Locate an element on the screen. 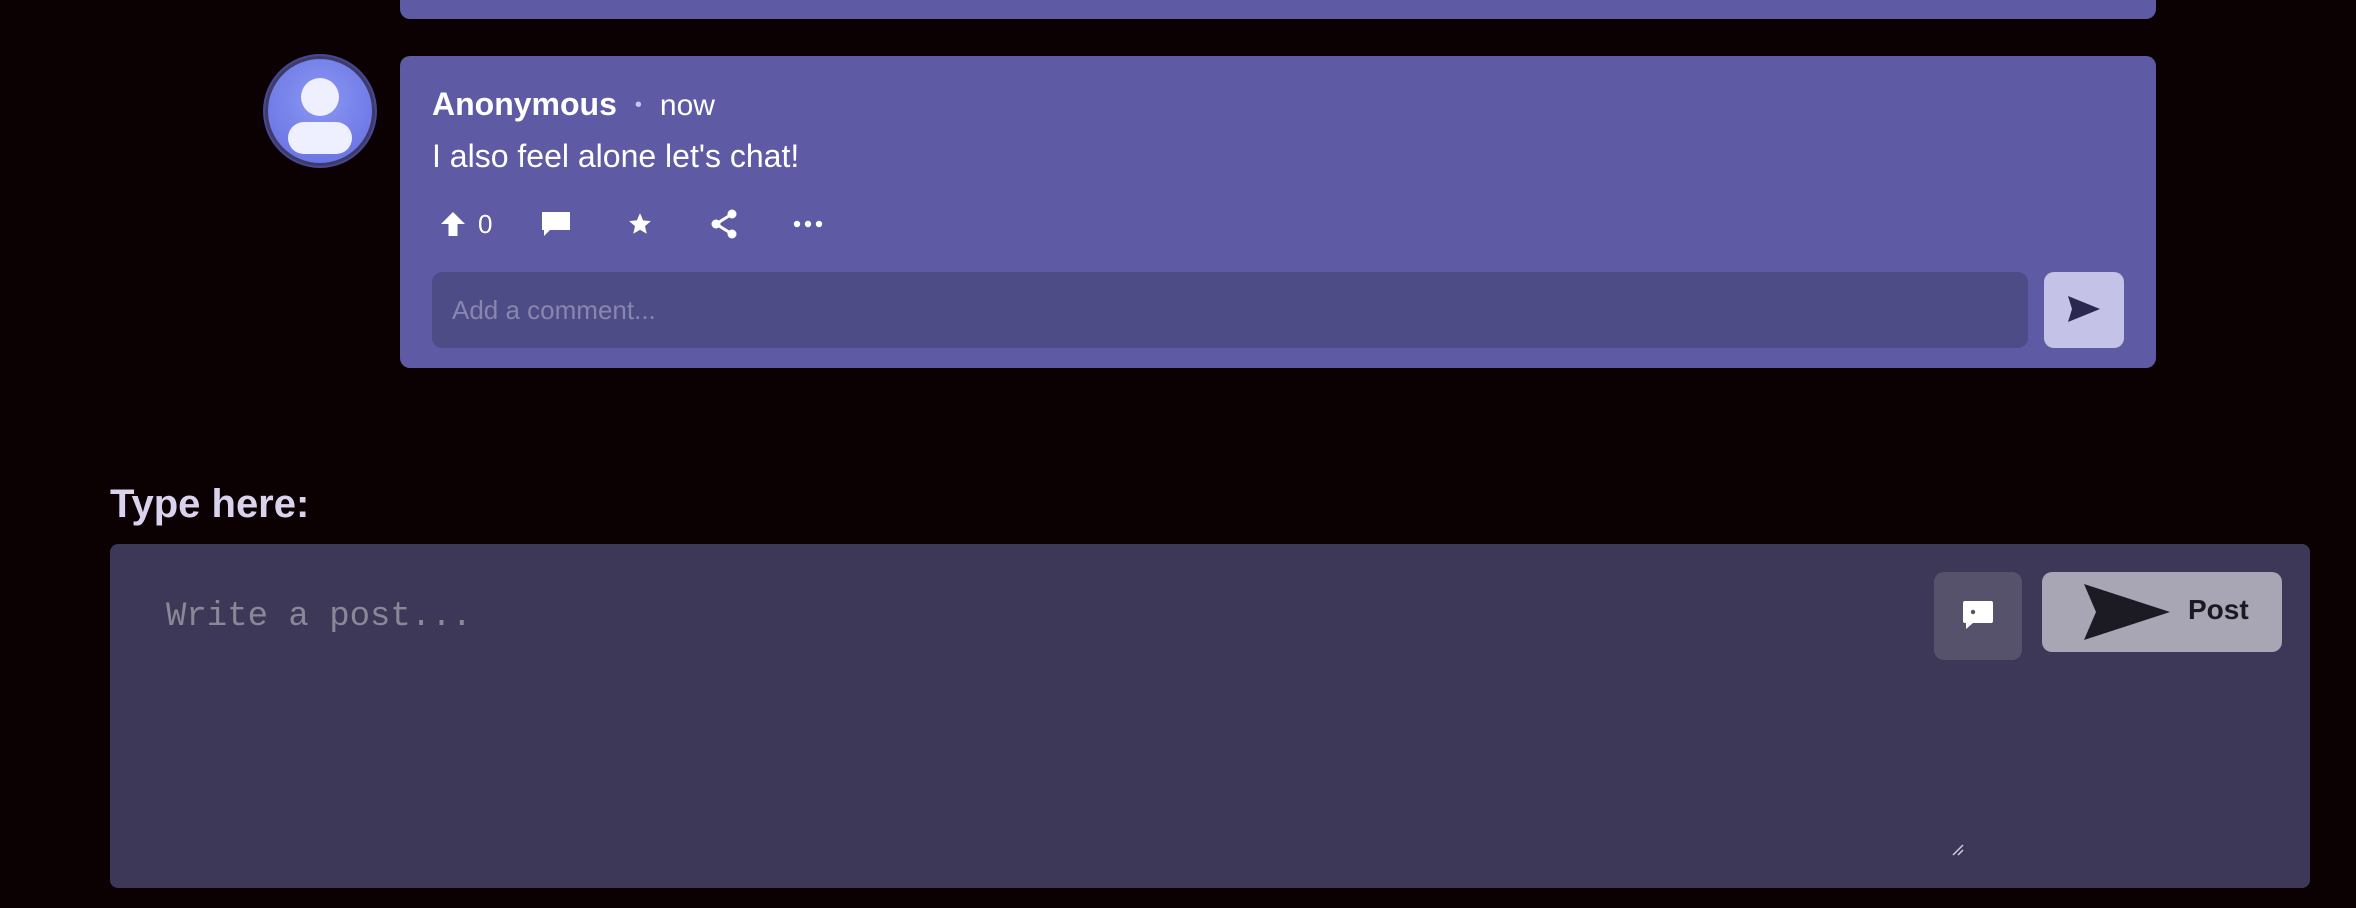 The image size is (2356, 908). comment-author: Anonymous is located at coordinates (524, 104).